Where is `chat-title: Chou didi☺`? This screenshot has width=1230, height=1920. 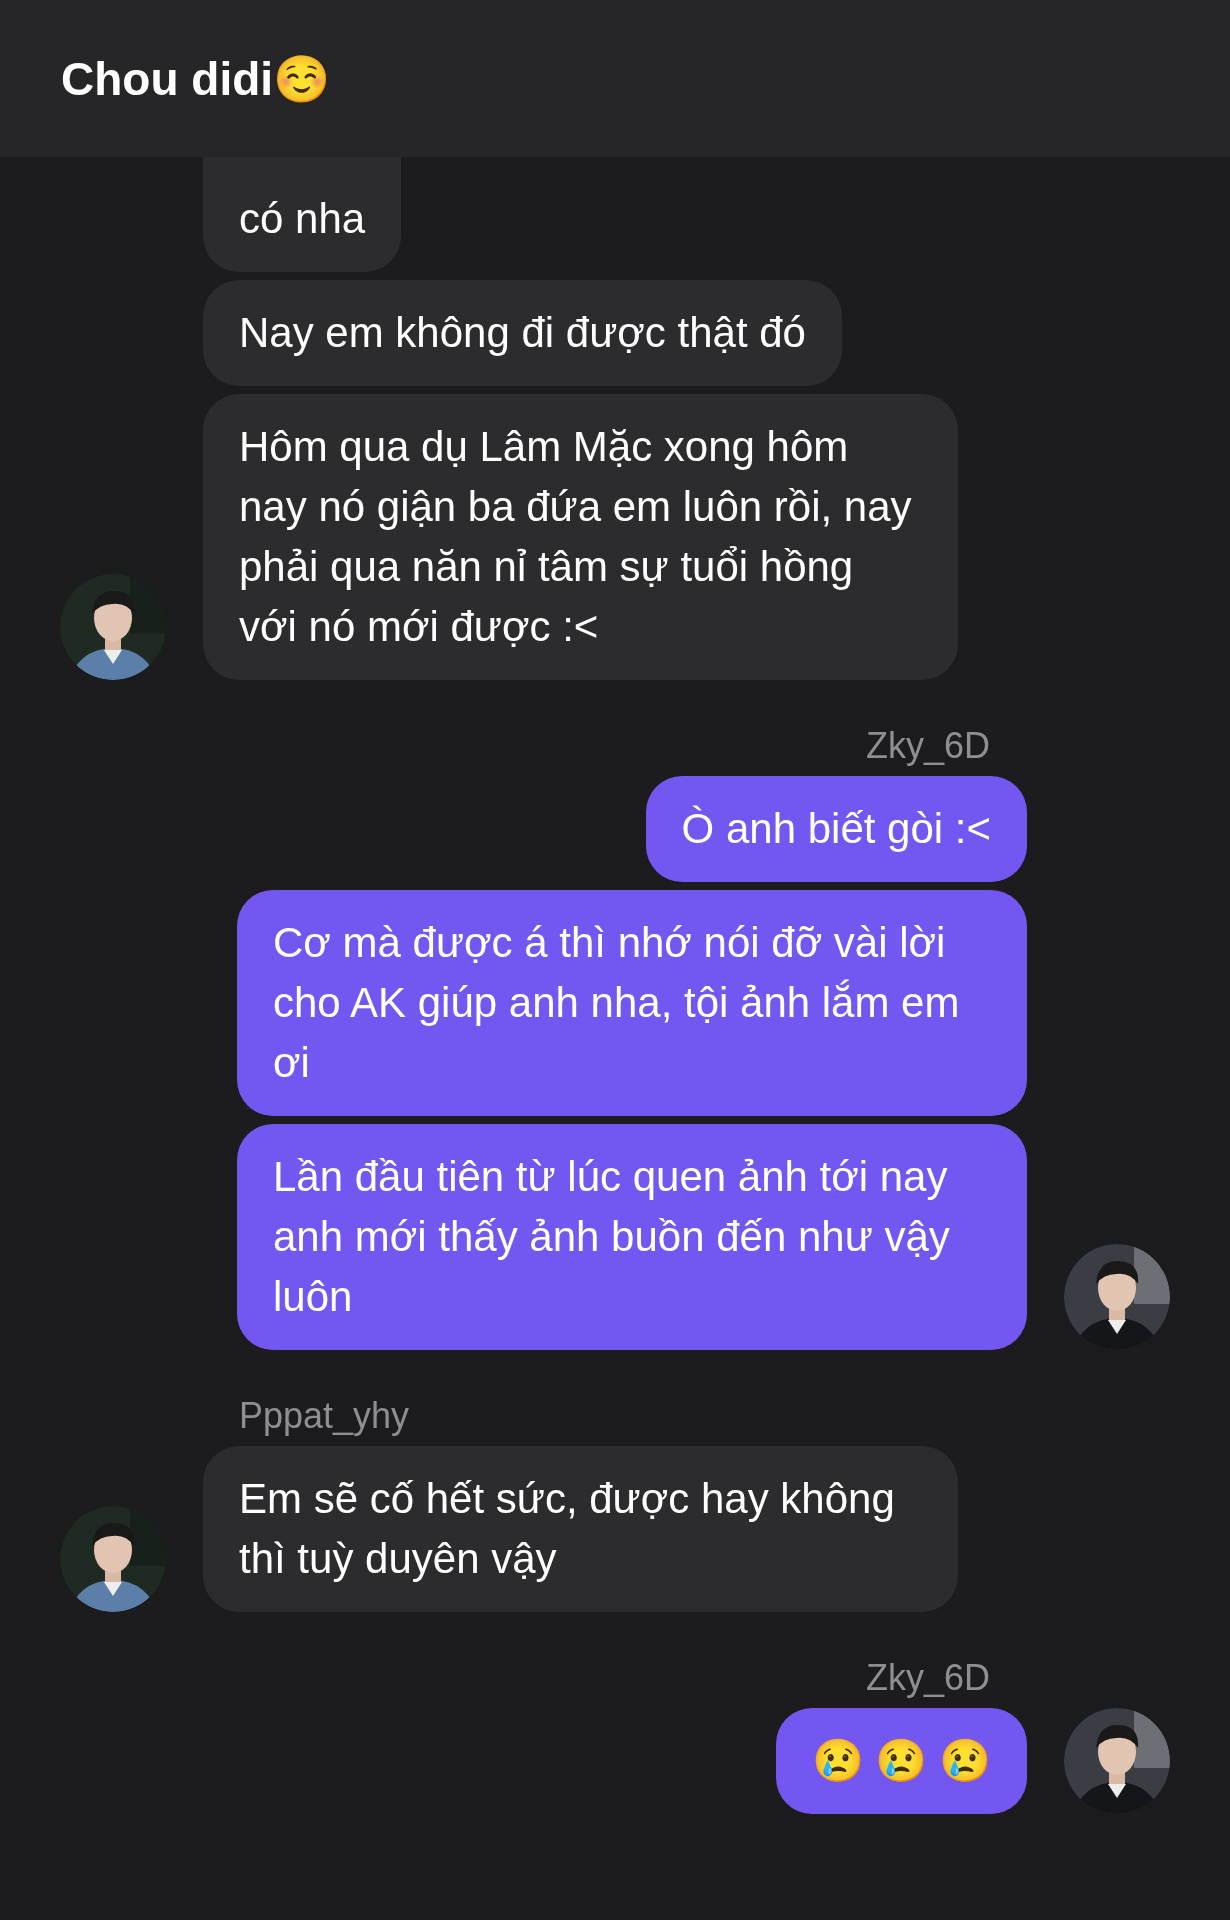 chat-title: Chou didi☺ is located at coordinates (196, 78).